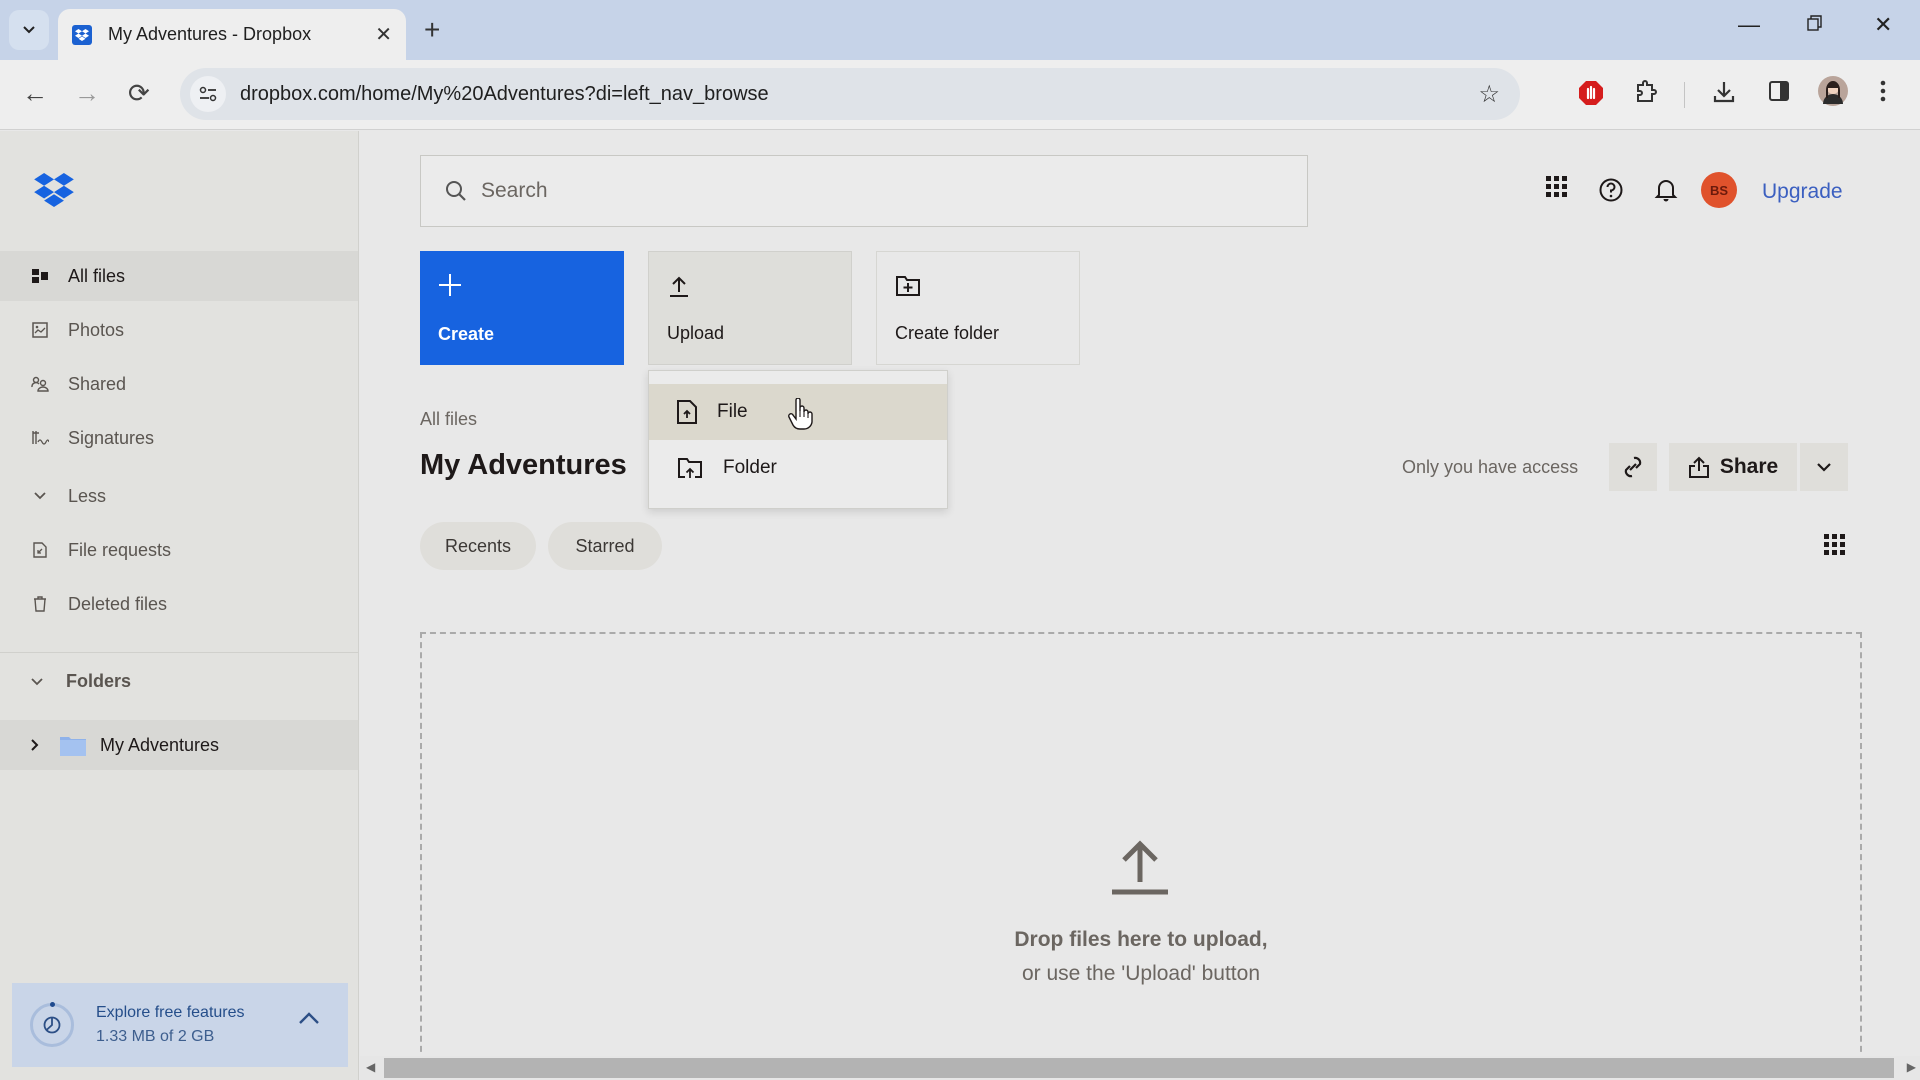  Describe the element at coordinates (118, 603) in the screenshot. I see `sidebar-item-label: Deleted files` at that location.